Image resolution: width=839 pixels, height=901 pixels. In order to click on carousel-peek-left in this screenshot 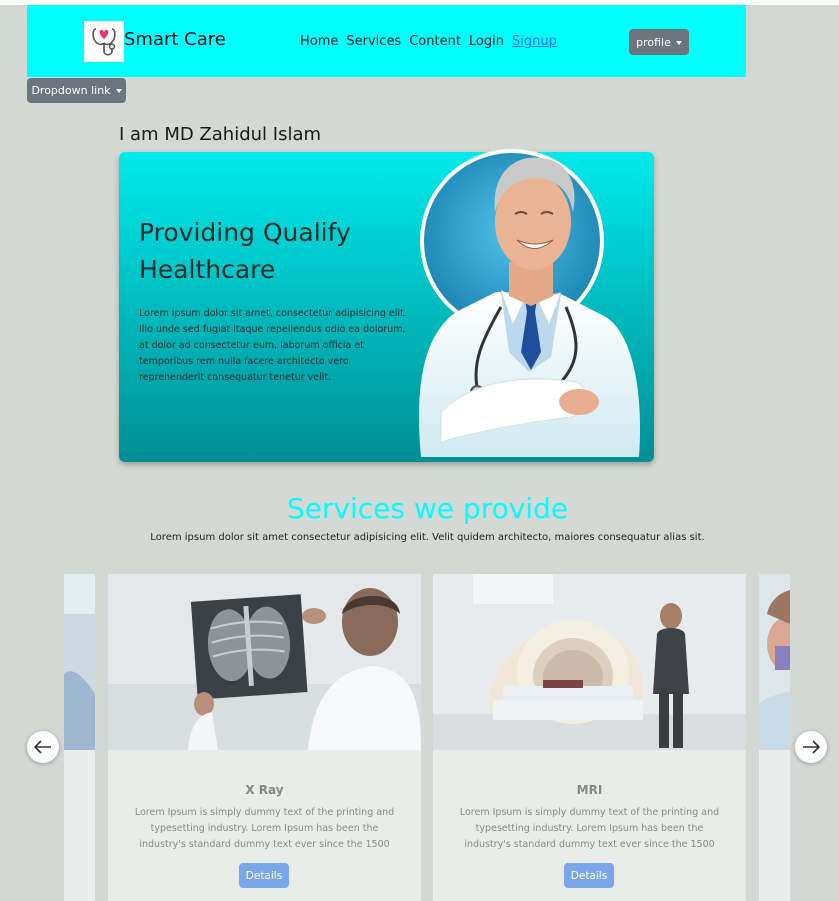, I will do `click(79, 737)`.